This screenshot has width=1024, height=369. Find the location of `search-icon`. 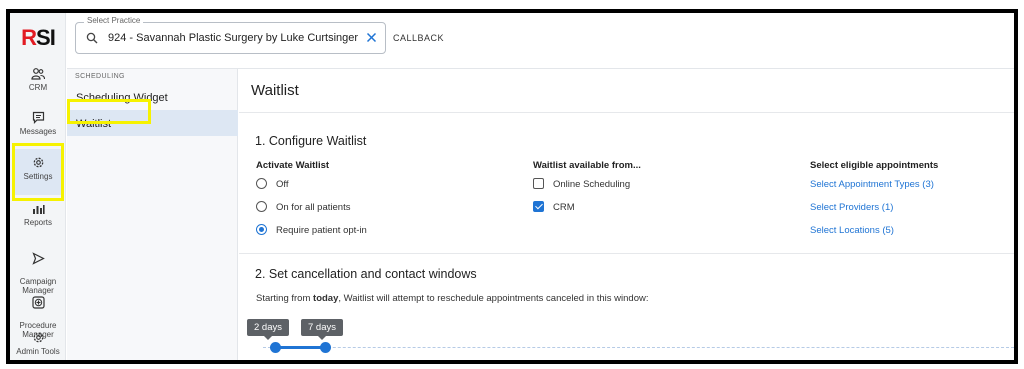

search-icon is located at coordinates (92, 38).